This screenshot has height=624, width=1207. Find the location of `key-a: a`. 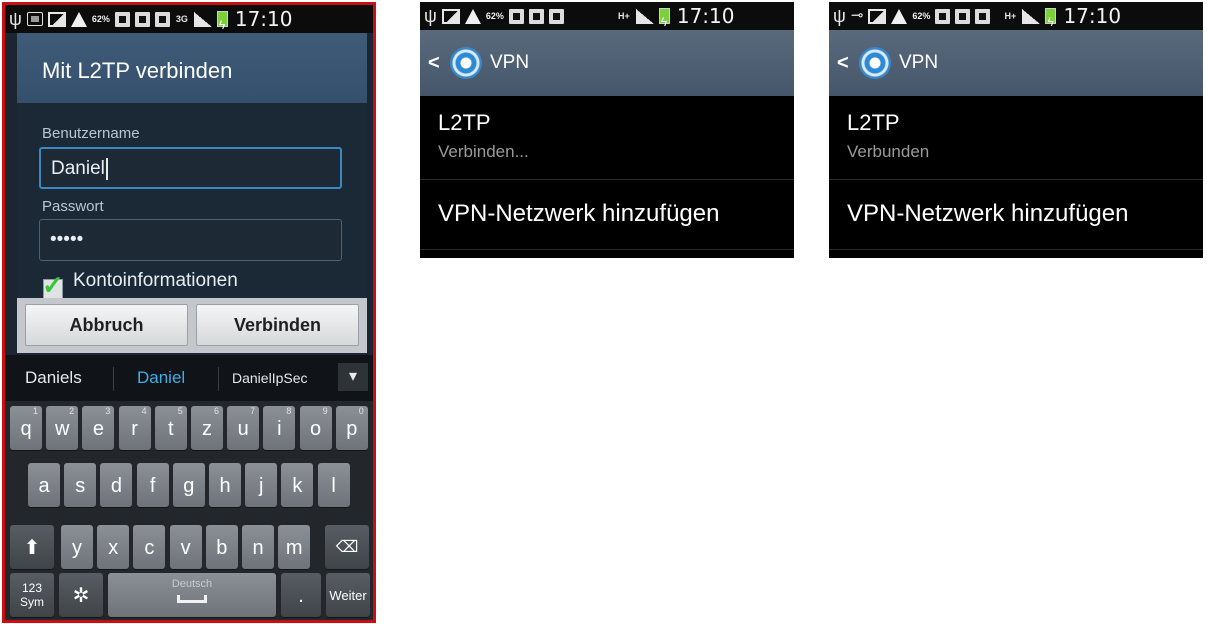

key-a: a is located at coordinates (44, 485).